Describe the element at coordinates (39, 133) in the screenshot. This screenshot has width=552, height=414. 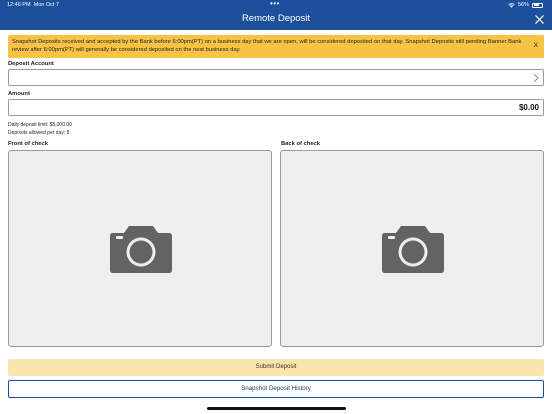
I see `deposits-per-day-text: Deposits allowed per day: 5` at that location.